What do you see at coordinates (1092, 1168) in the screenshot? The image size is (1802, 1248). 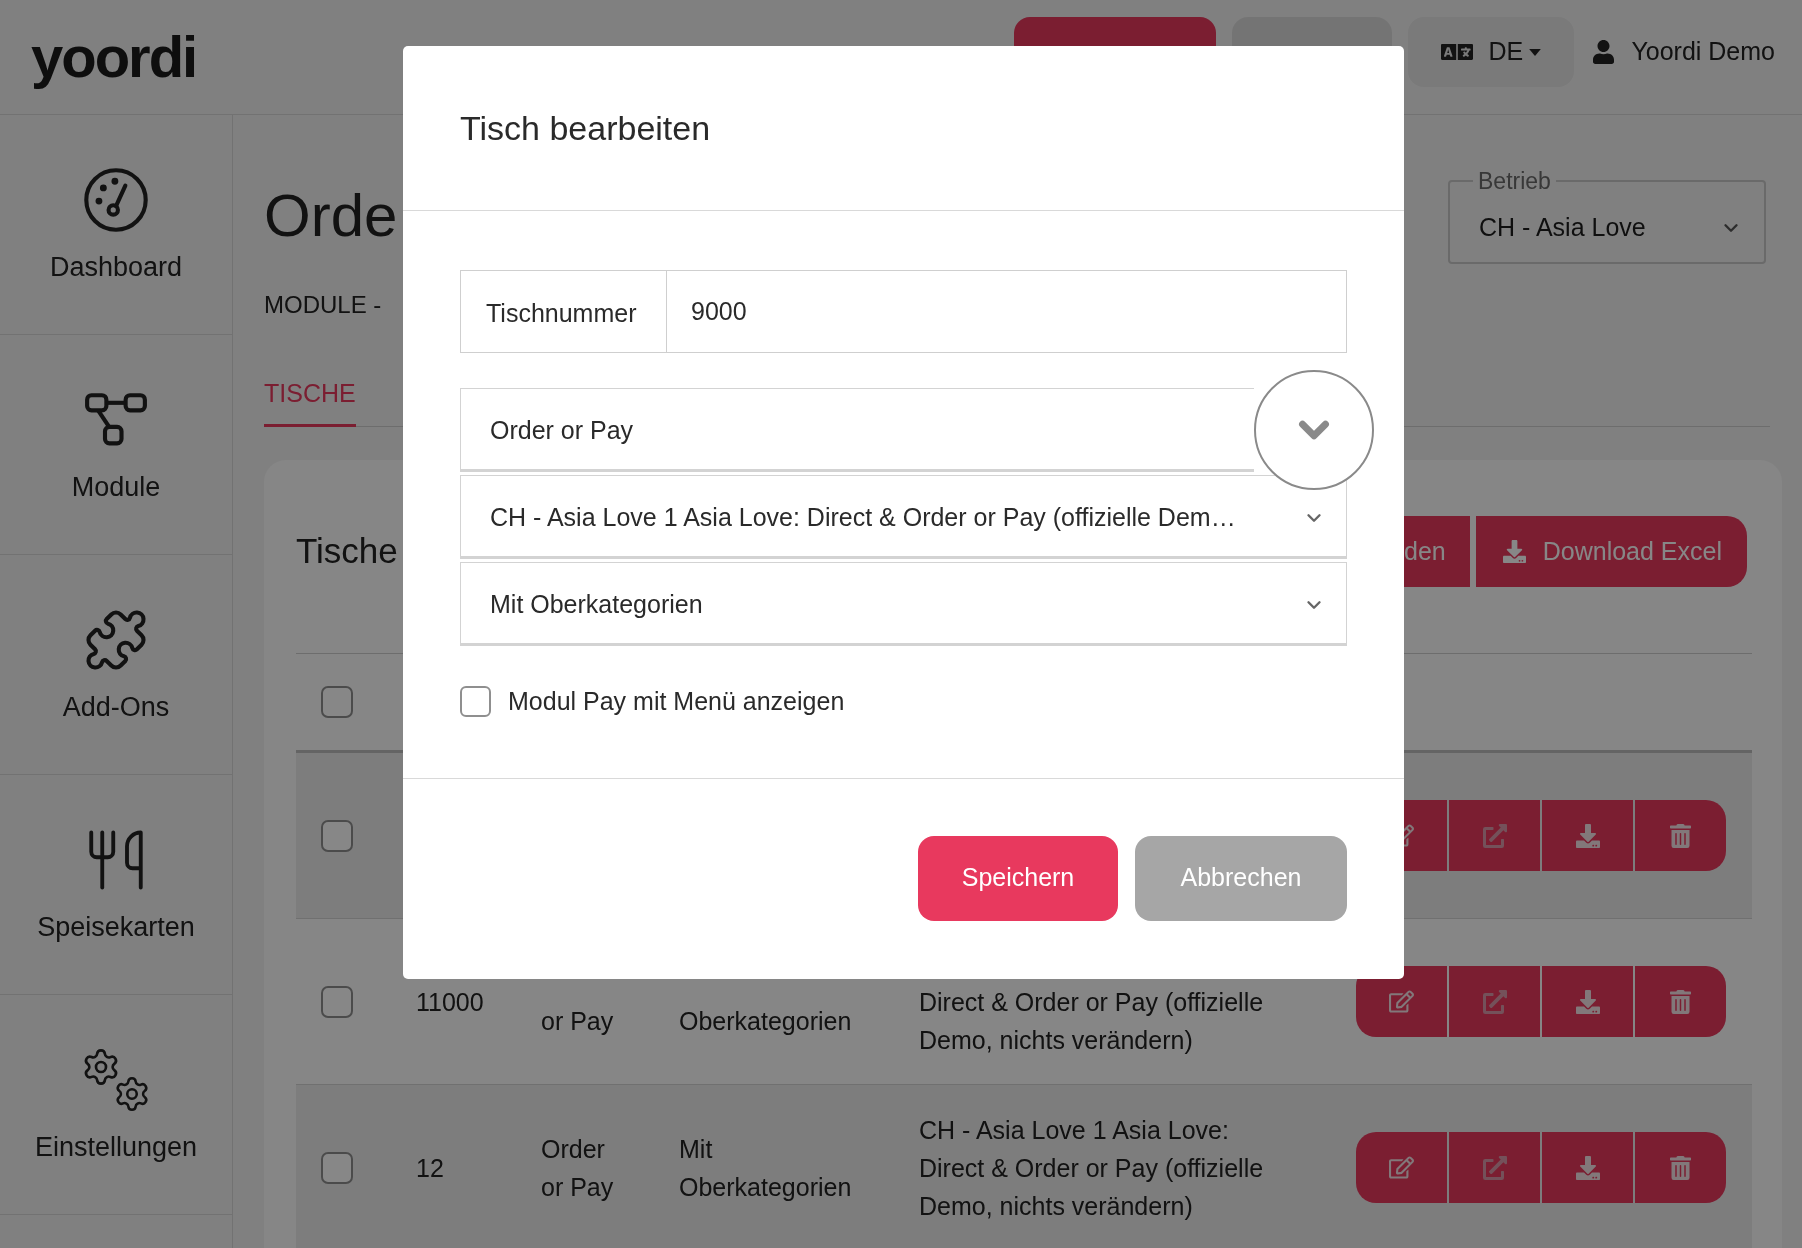 I see `table-cell-text: CH - Asia Love 1 Asia Love: Direct & Order or Pay (offizielle Demo, nichts verändern)` at bounding box center [1092, 1168].